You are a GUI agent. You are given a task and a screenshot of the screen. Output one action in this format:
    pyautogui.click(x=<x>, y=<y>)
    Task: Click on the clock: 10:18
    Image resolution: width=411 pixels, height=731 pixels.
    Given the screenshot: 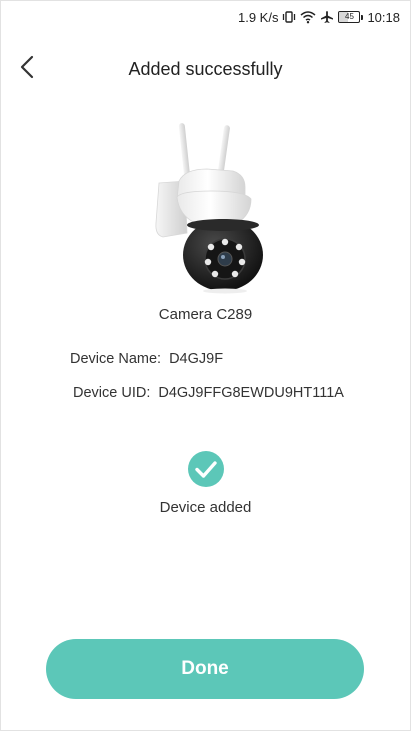 What is the action you would take?
    pyautogui.click(x=383, y=17)
    